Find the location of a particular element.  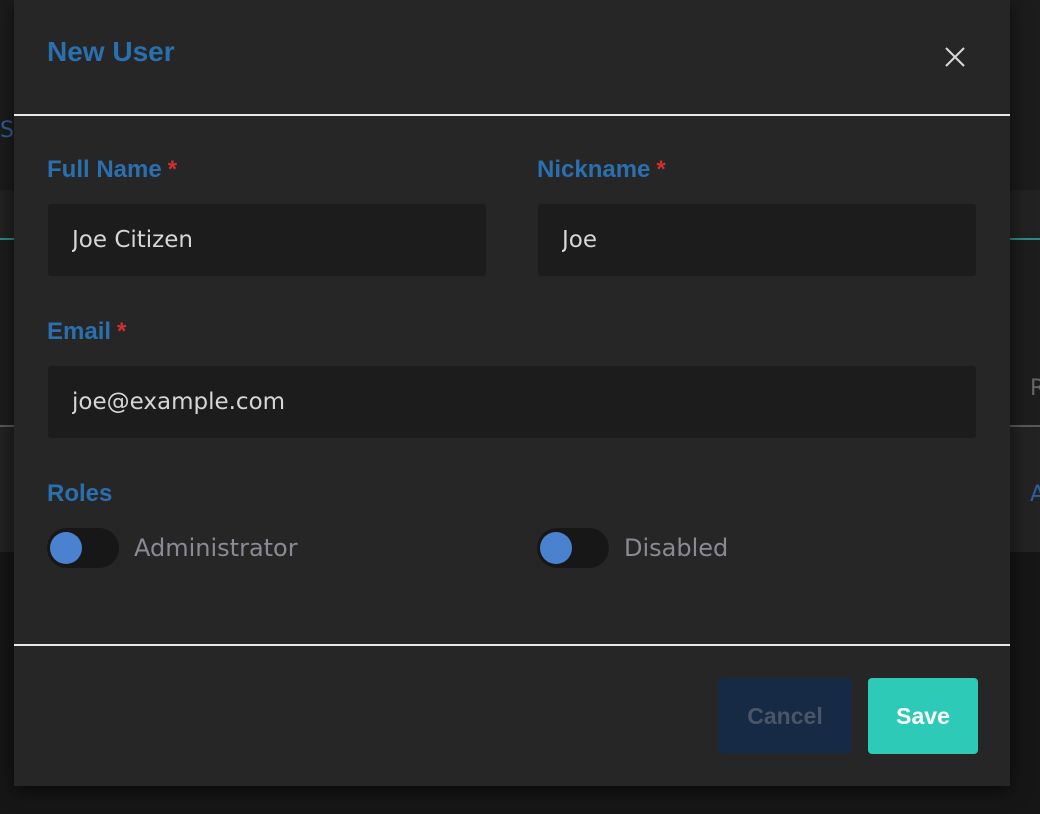

email-label-text: Email is located at coordinates (79, 331).